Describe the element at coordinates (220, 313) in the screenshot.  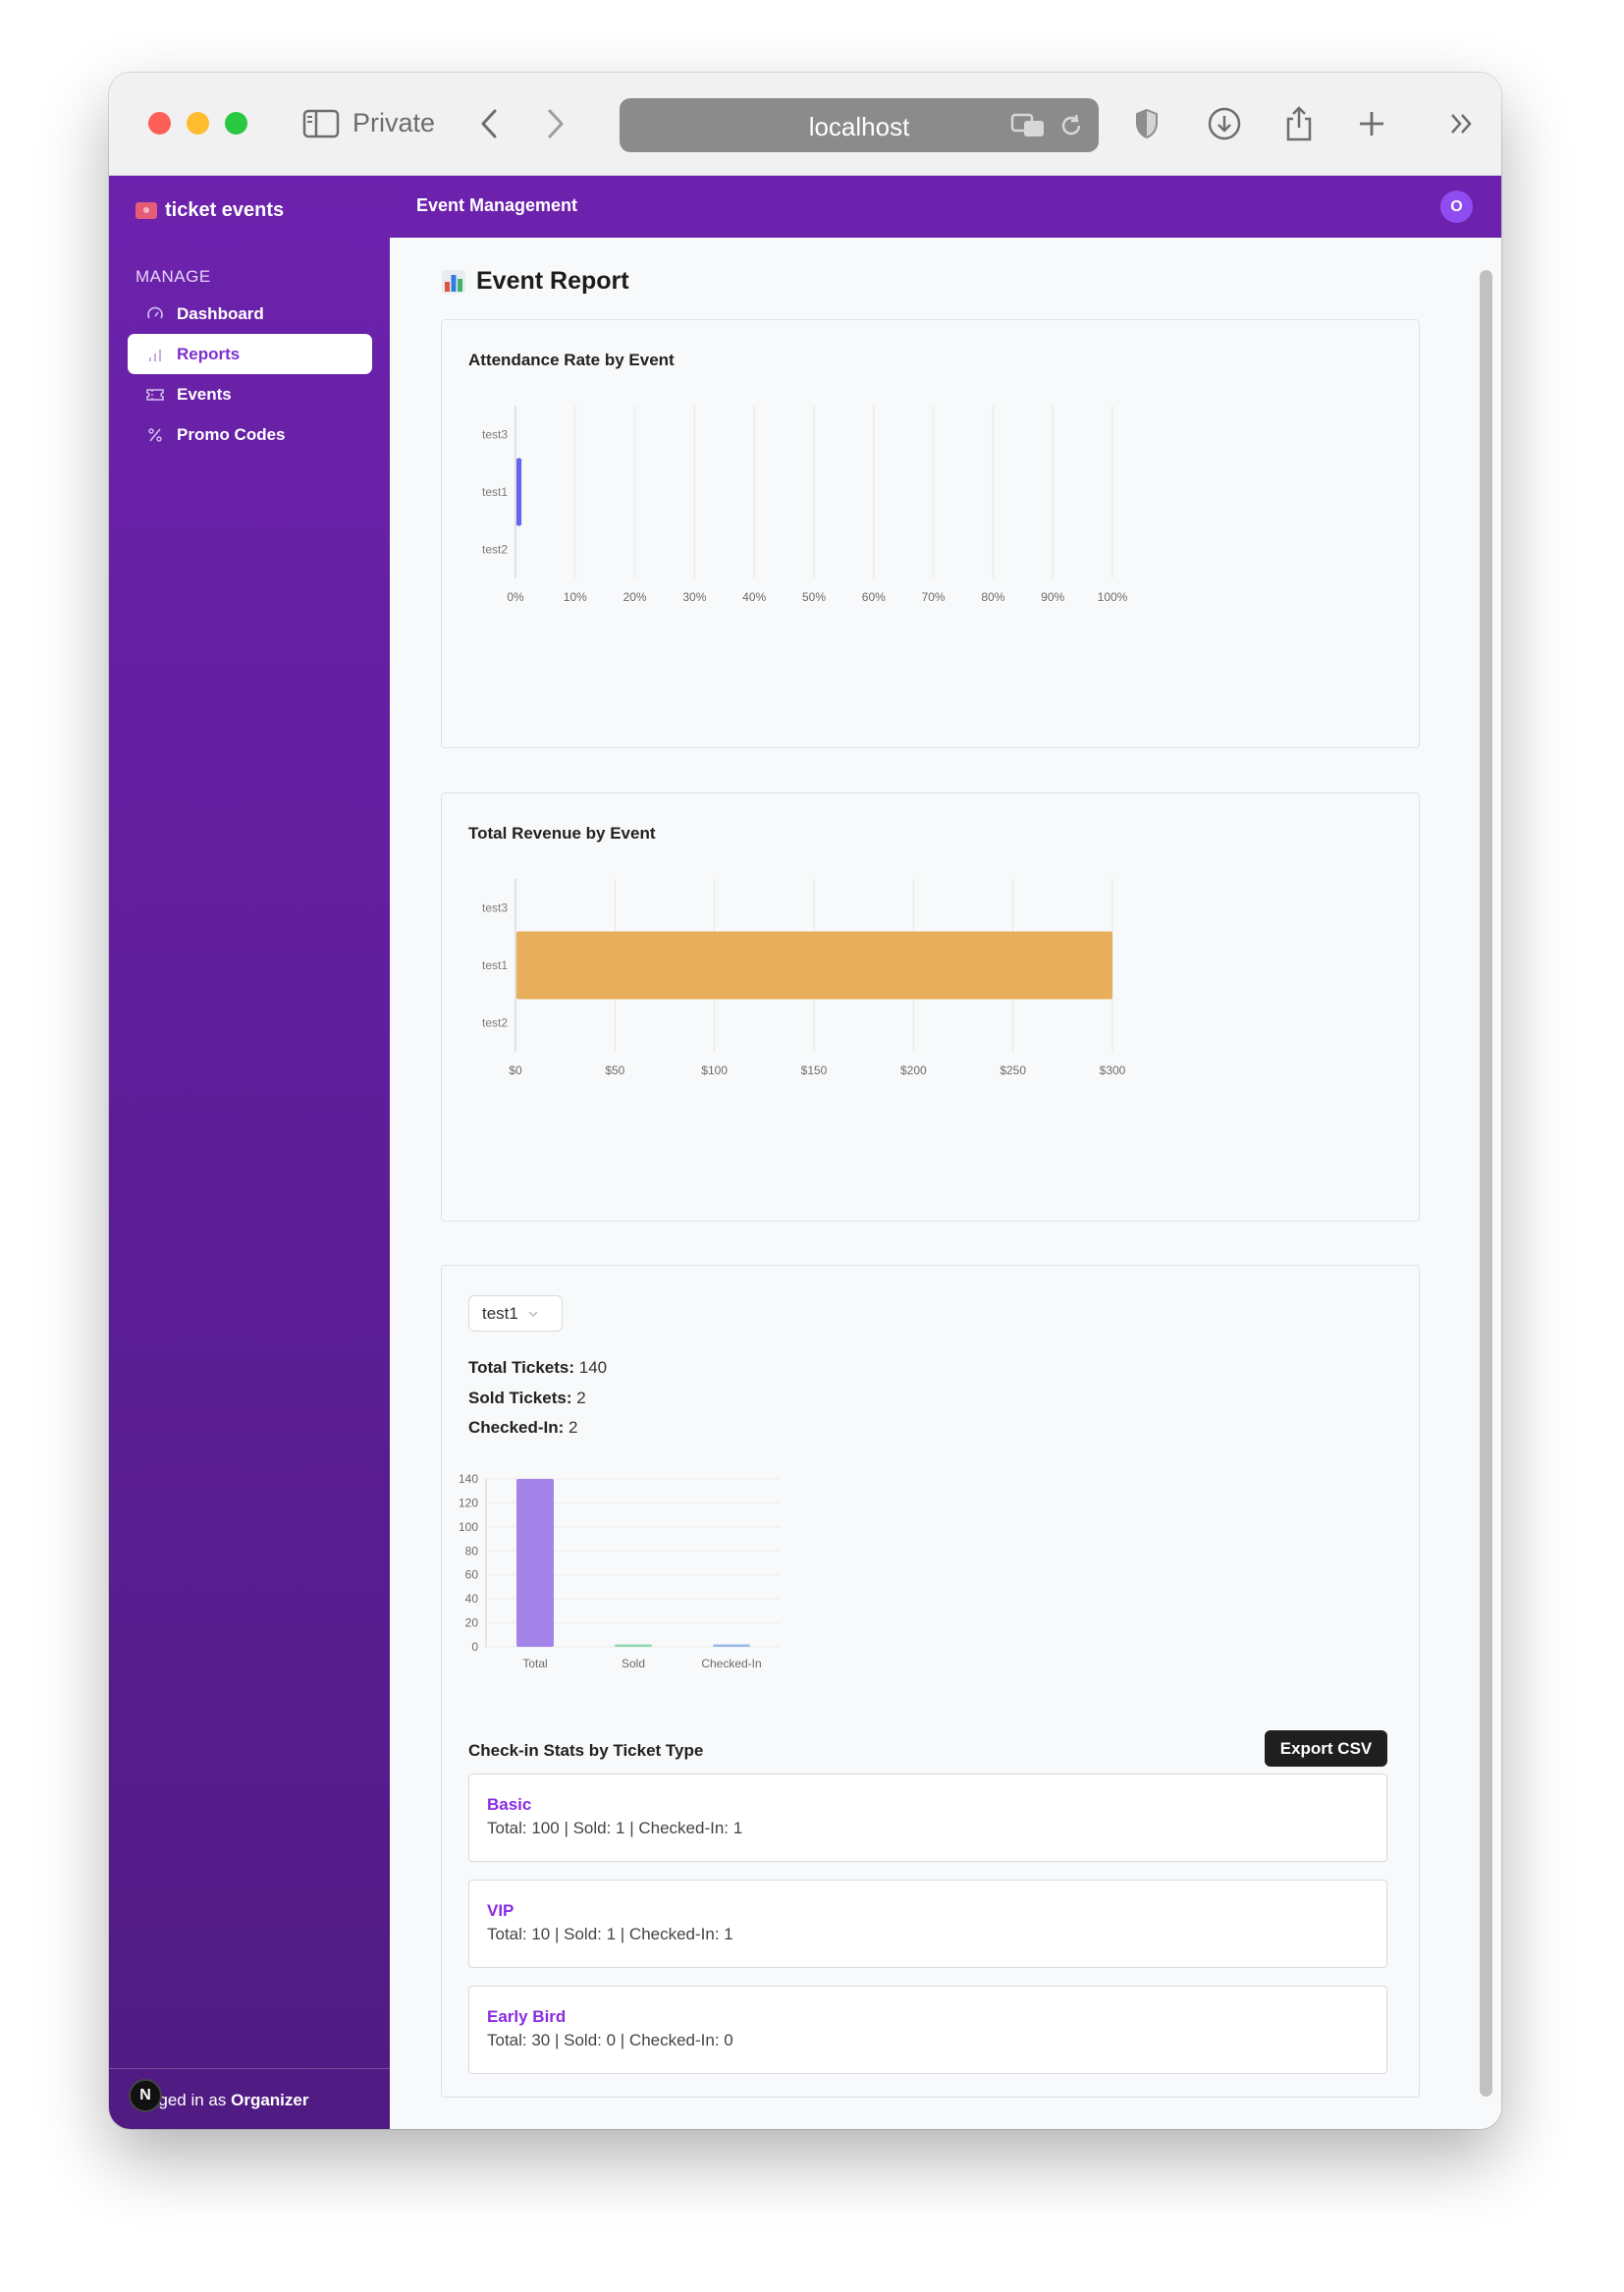
I see `sidebar-item-label: Dashboard` at that location.